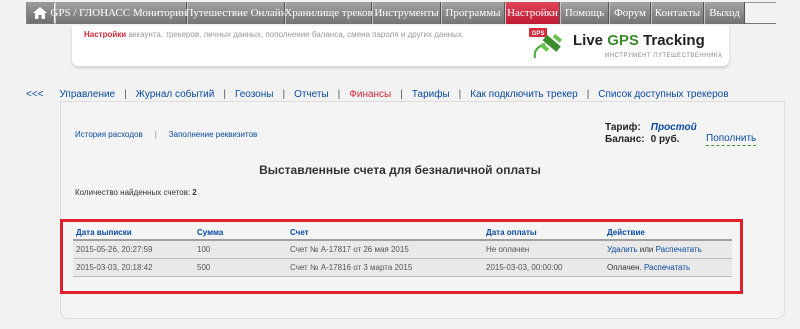 The image size is (800, 329). What do you see at coordinates (663, 94) in the screenshot?
I see `subnav-item-7: Список доступных трекеров` at bounding box center [663, 94].